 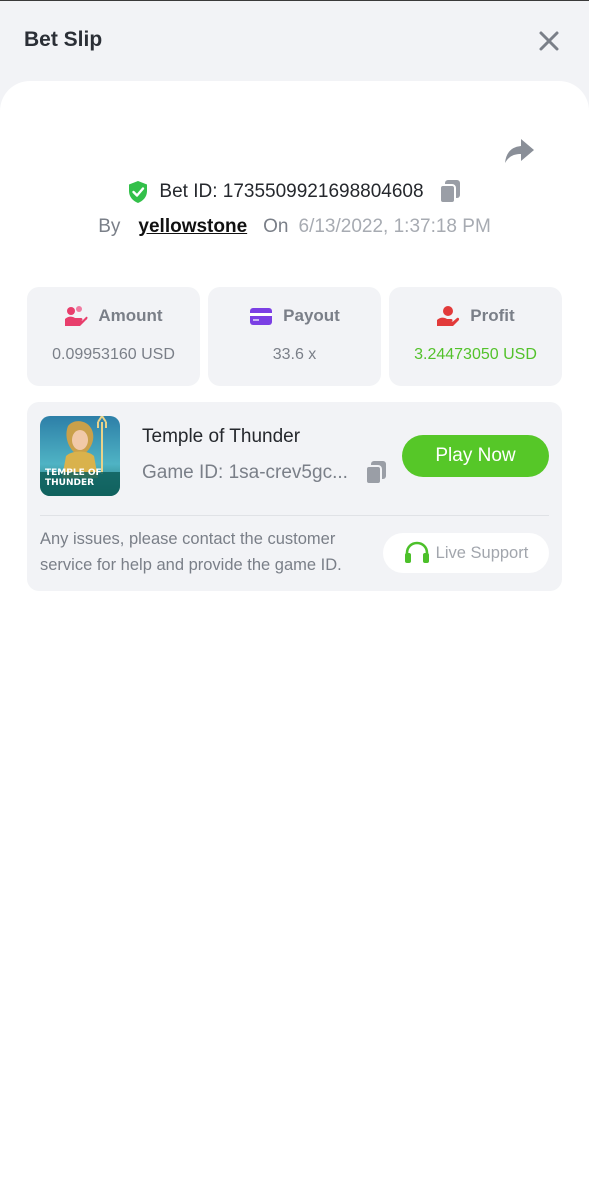 What do you see at coordinates (113, 336) in the screenshot?
I see `amount-card: Amount 0.09953160 USD` at bounding box center [113, 336].